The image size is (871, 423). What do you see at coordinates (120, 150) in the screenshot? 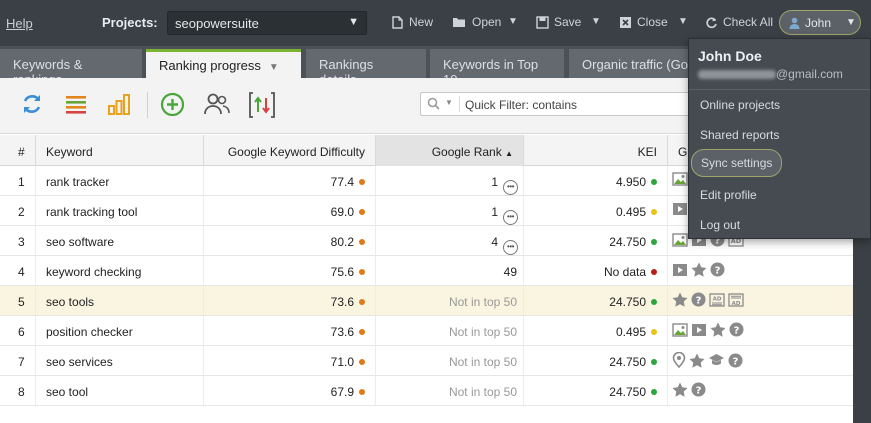
I see `column-header-keyword: Keyword` at bounding box center [120, 150].